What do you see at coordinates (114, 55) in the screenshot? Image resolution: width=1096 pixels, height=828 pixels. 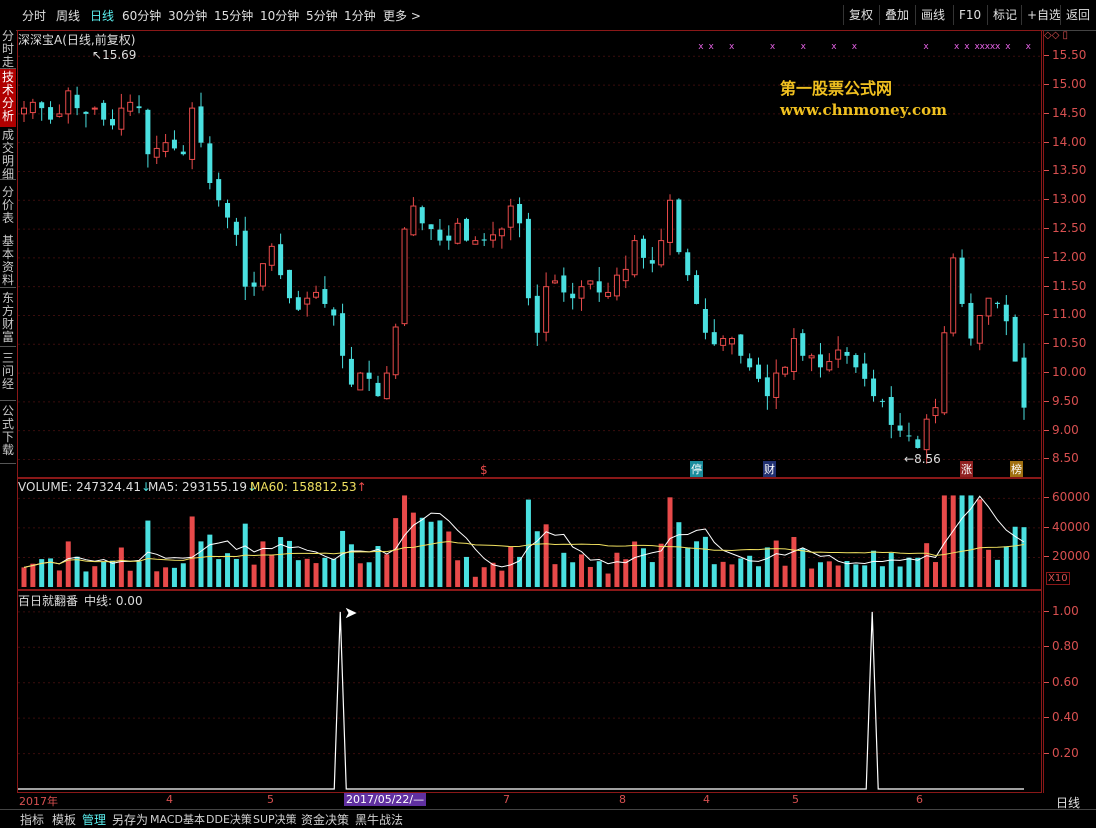 I see `high-price-label: ↖15.69` at bounding box center [114, 55].